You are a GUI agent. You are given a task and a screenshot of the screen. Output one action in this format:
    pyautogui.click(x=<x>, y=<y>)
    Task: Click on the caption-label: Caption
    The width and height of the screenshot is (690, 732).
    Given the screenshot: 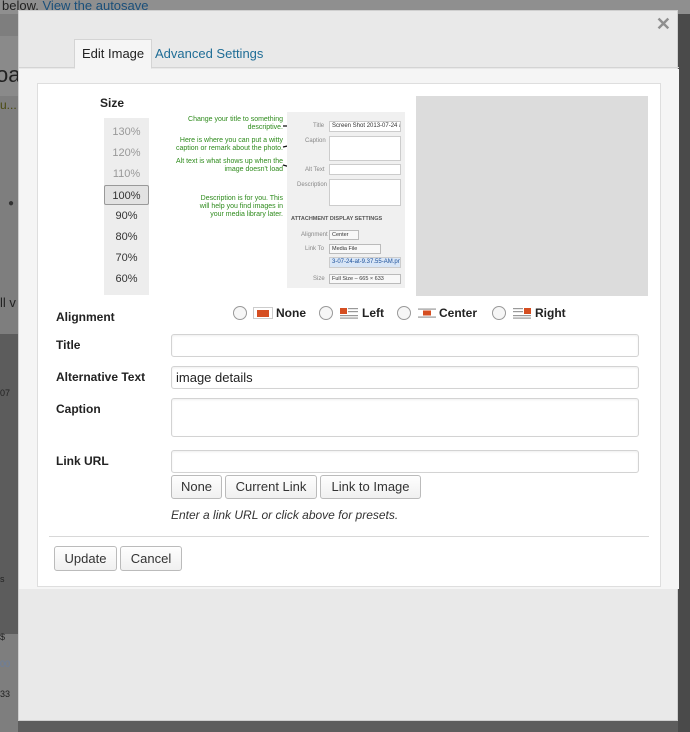 What is the action you would take?
    pyautogui.click(x=78, y=409)
    